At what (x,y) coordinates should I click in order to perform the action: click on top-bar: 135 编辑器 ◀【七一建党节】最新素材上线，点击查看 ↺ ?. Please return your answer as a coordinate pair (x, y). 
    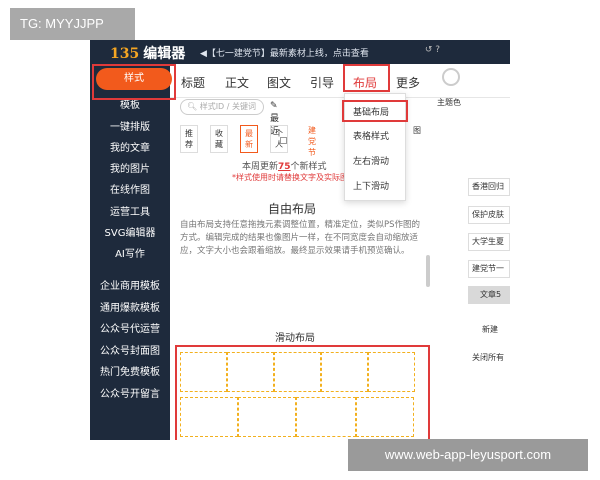
    Looking at the image, I should click on (300, 52).